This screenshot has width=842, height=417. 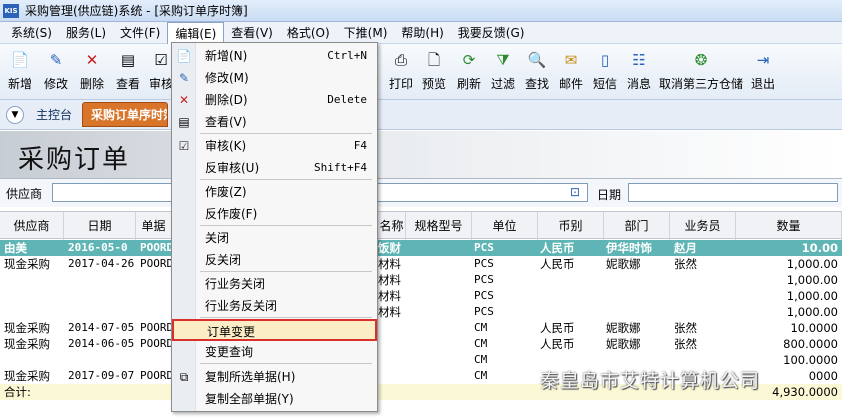 I want to click on edit-menu-item: 行业务反关闭, so click(x=274, y=306).